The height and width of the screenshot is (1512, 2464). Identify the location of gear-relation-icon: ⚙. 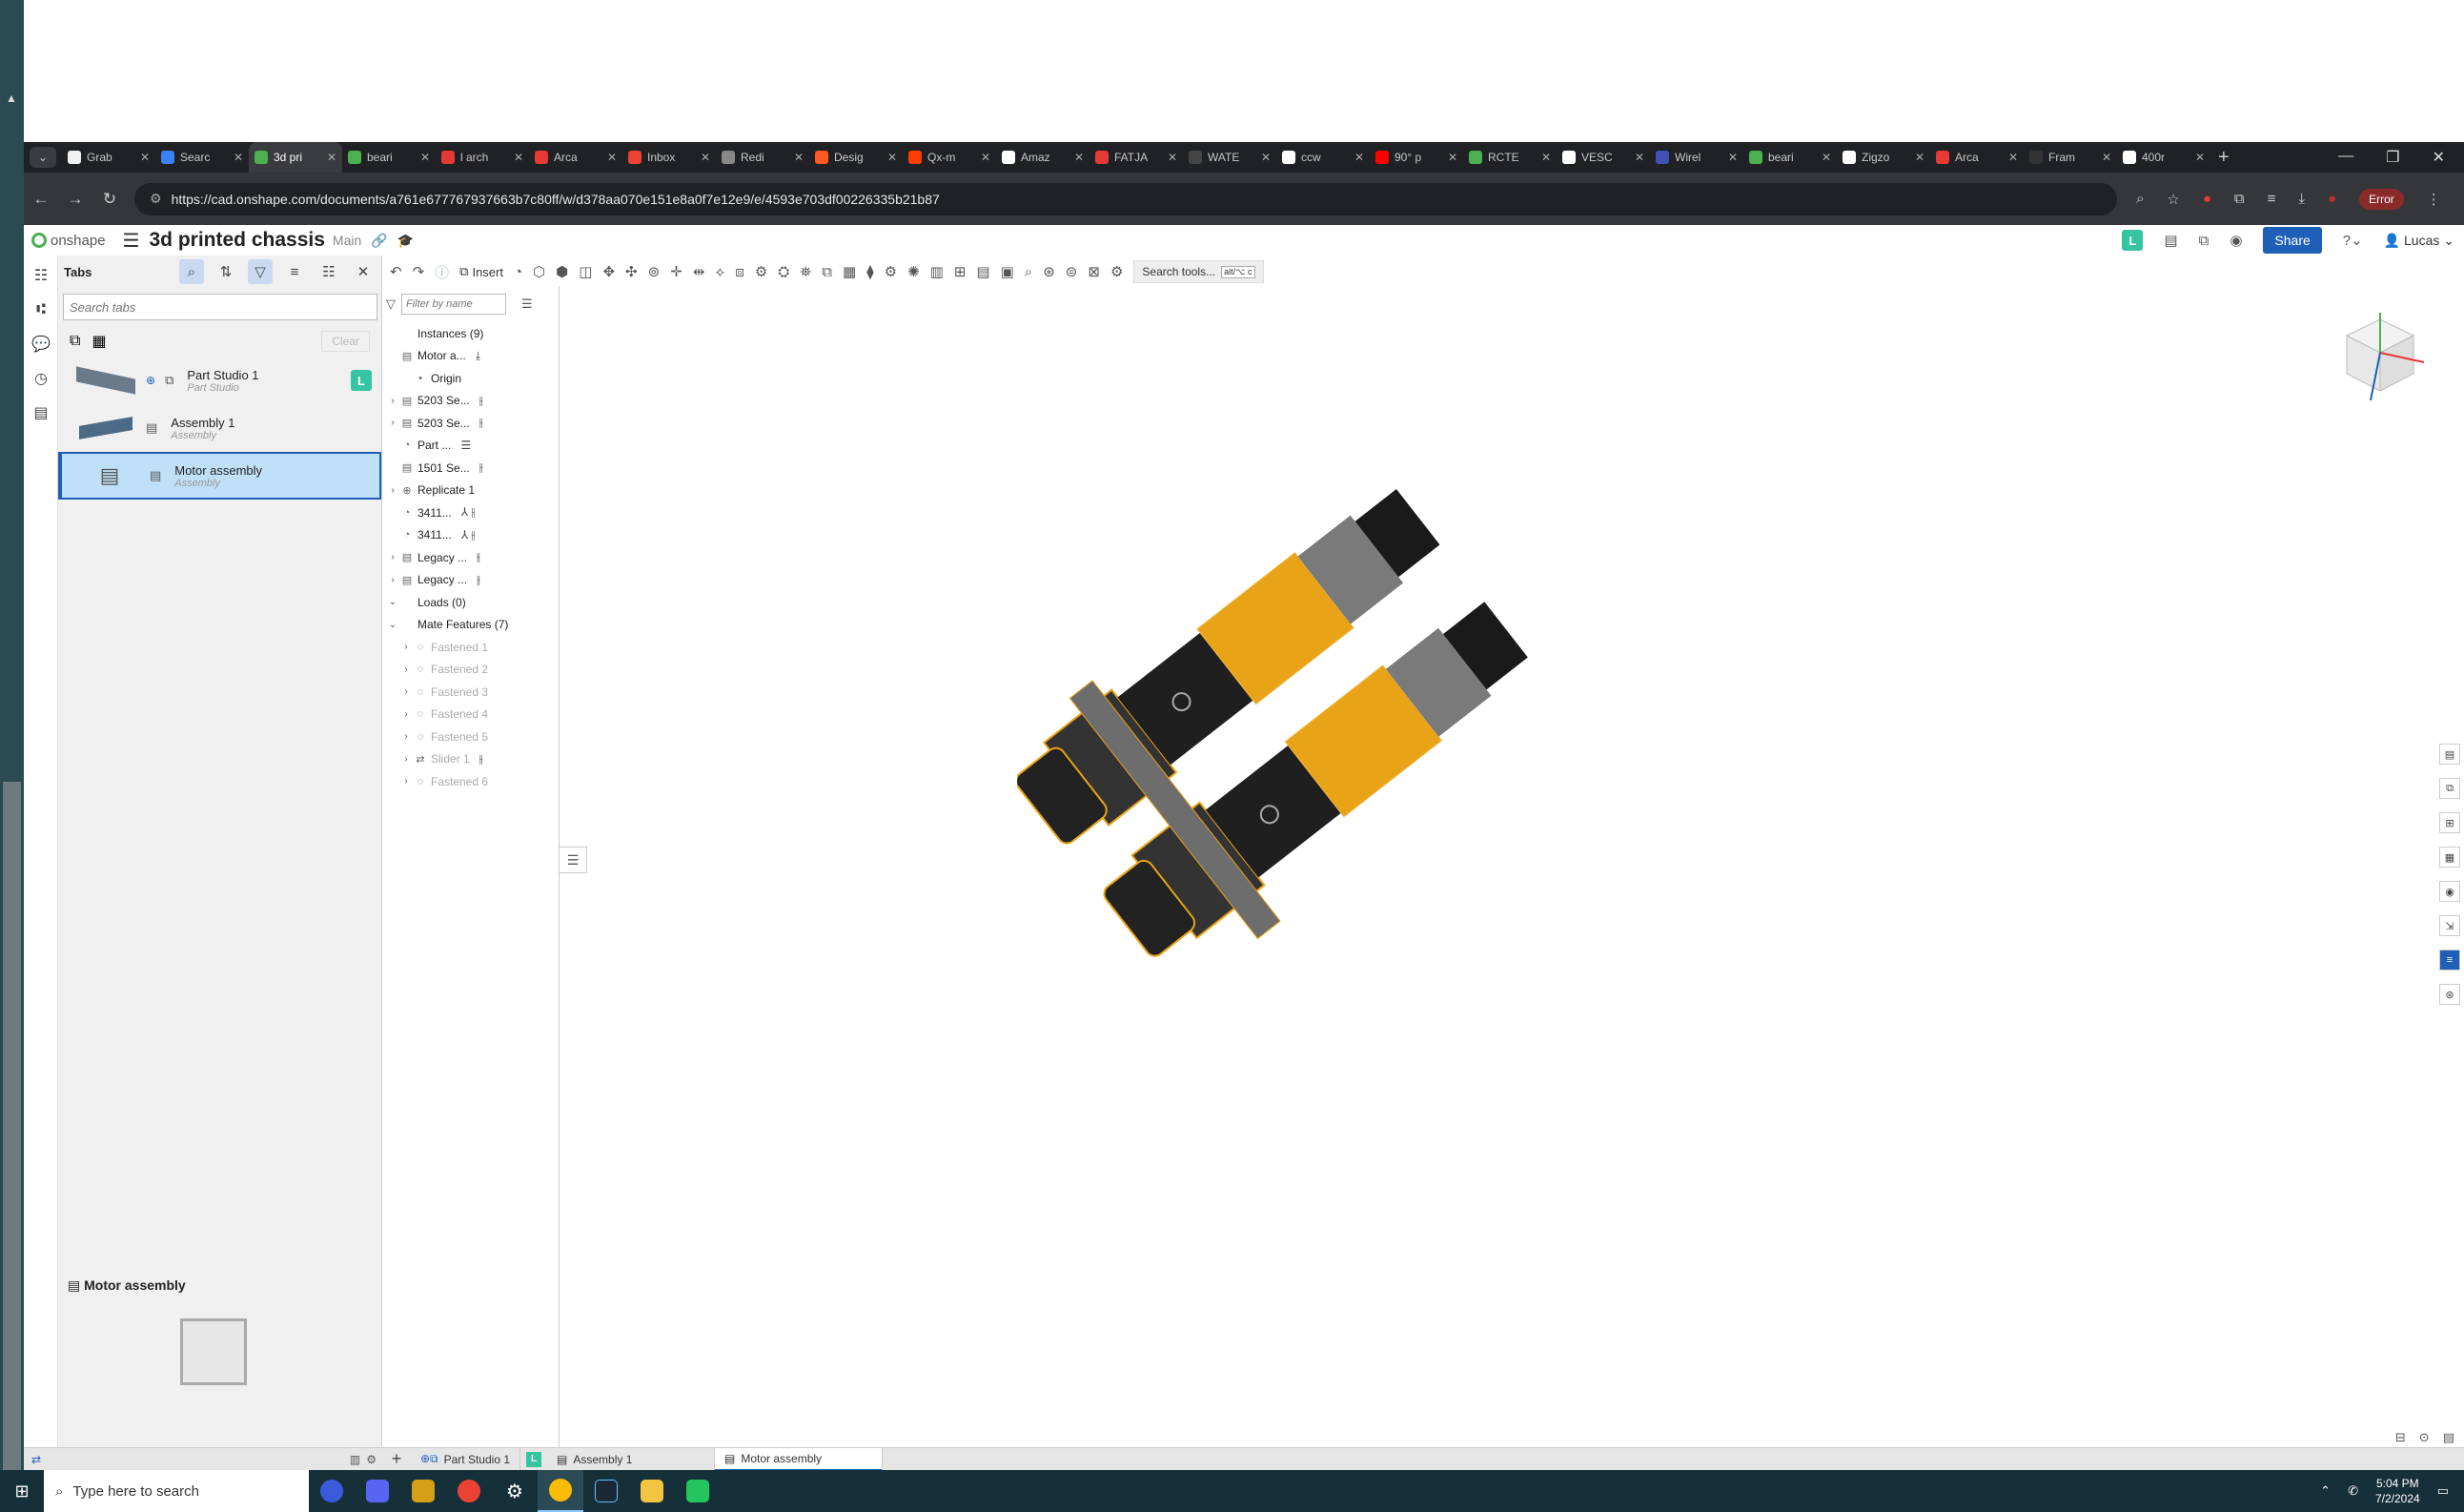
(761, 271).